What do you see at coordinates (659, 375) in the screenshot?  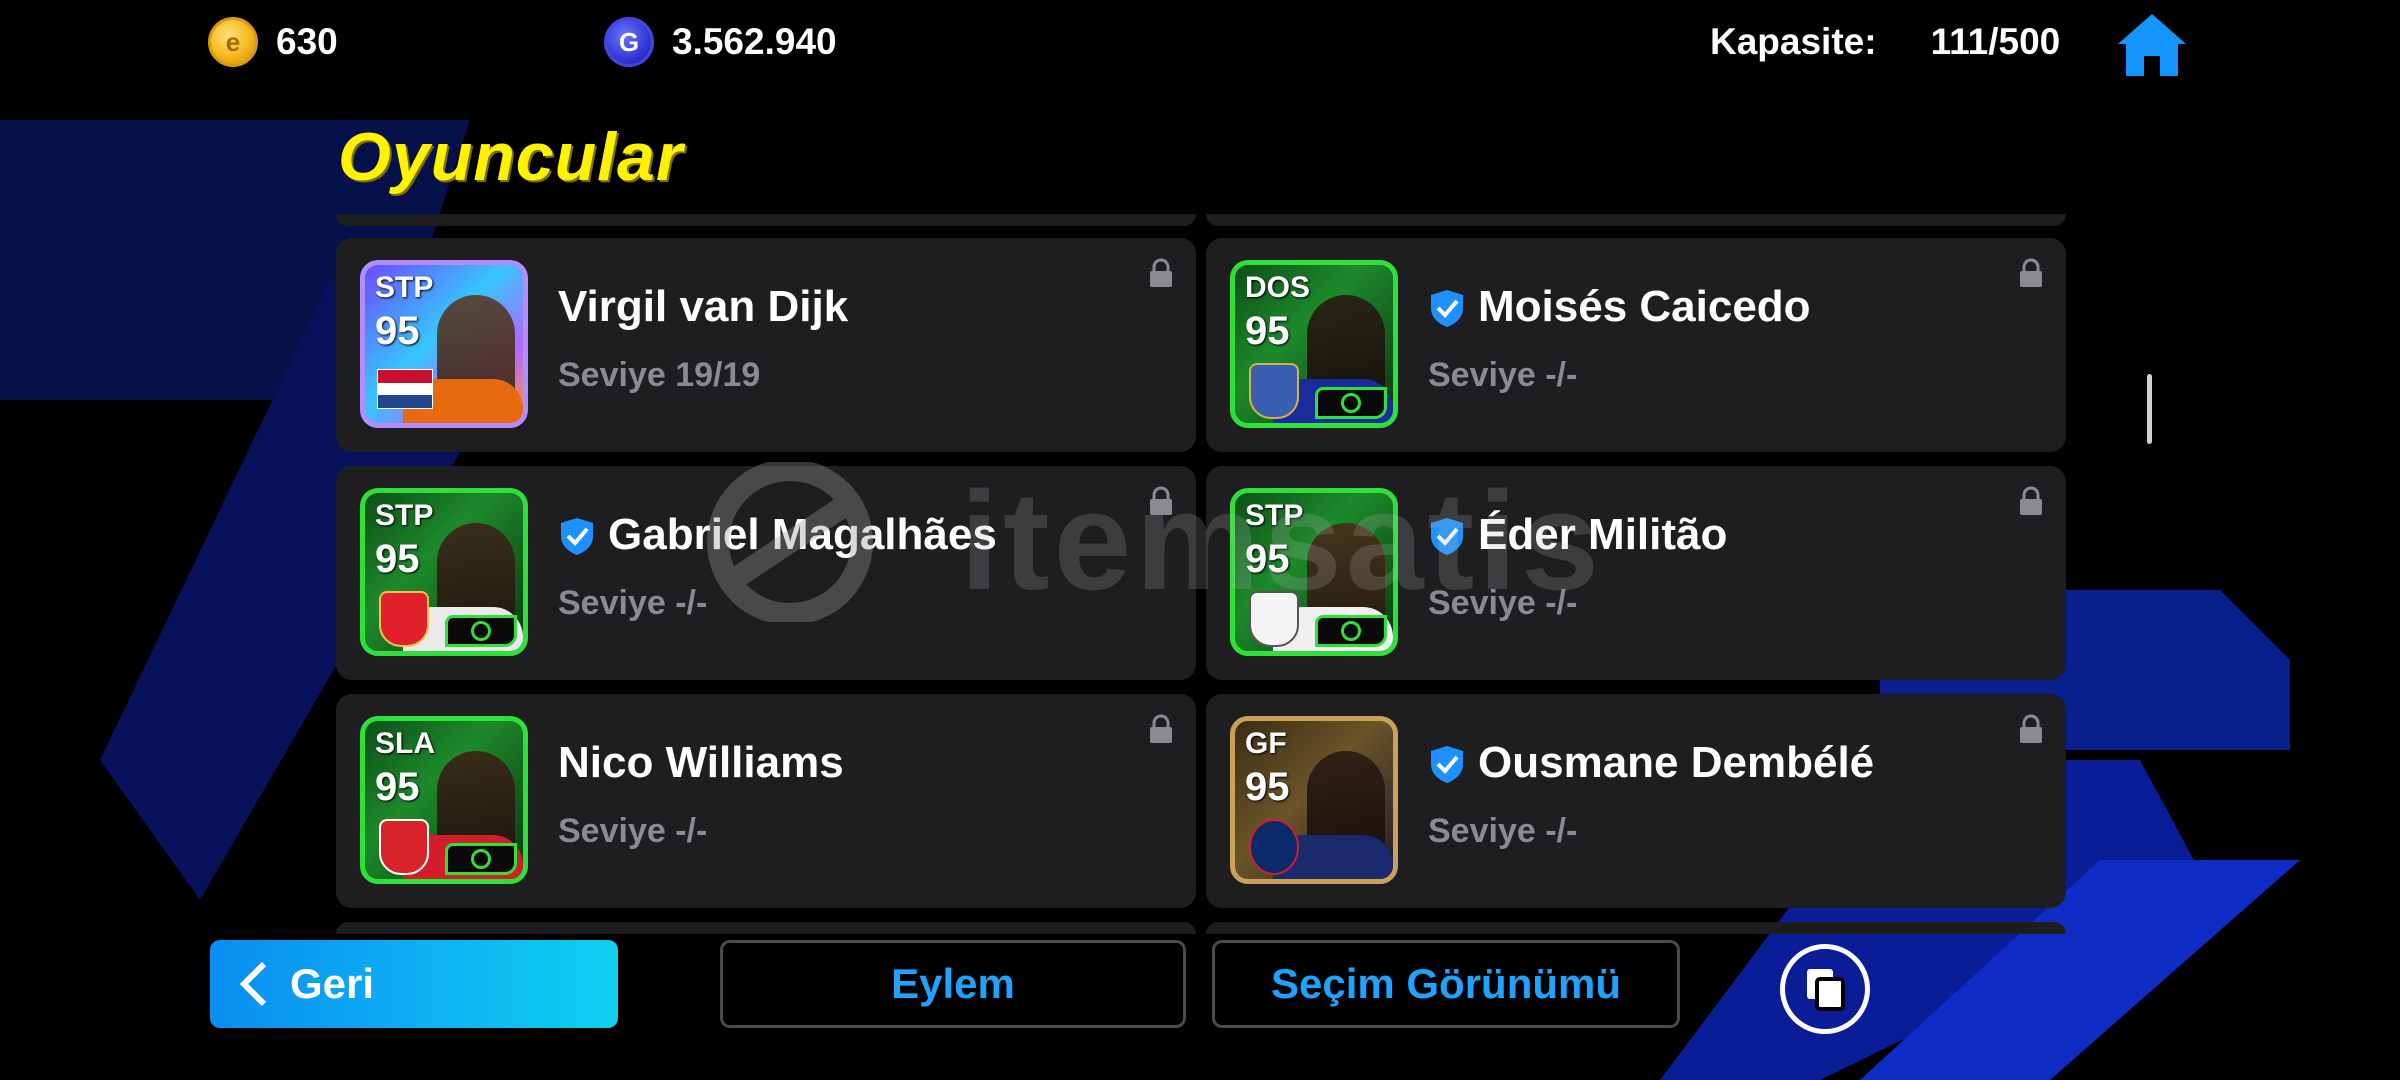 I see `player-level: Seviye 19/19` at bounding box center [659, 375].